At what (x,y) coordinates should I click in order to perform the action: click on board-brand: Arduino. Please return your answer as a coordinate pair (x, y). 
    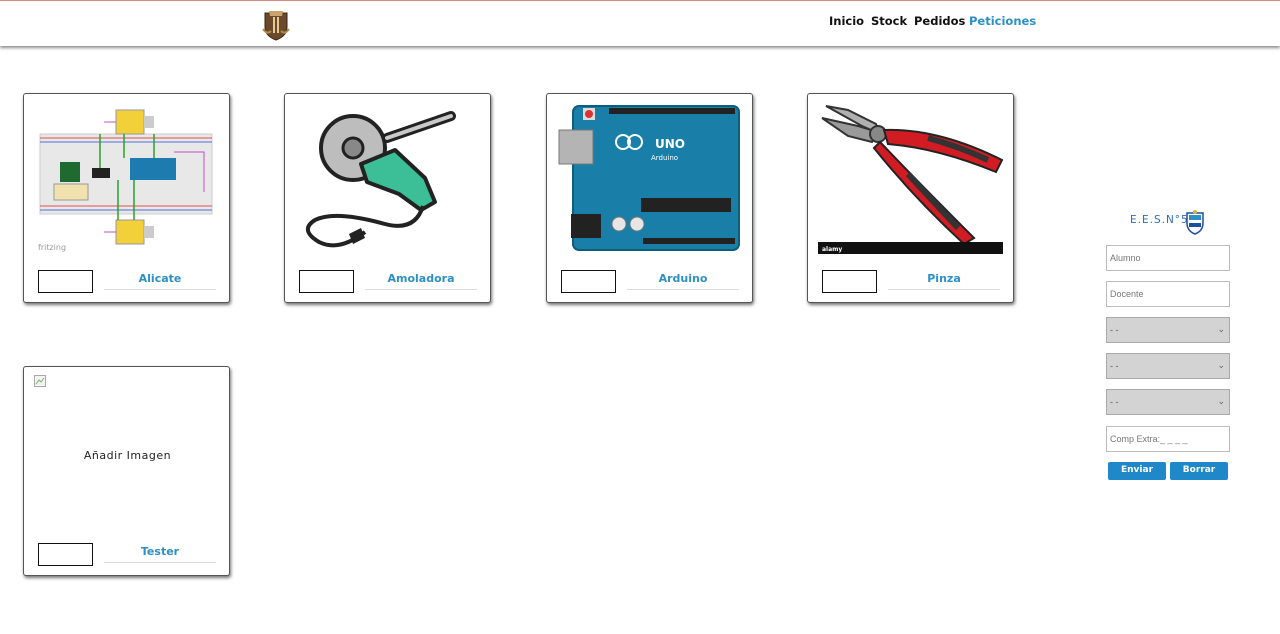
    Looking at the image, I should click on (664, 158).